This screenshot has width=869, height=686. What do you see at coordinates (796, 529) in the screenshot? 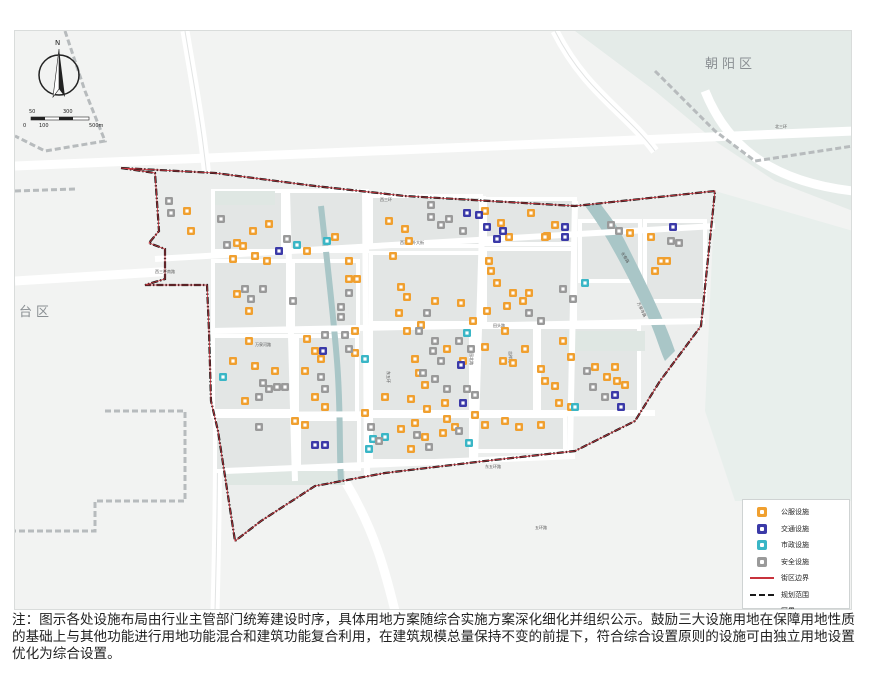
I see `legend-item-traffic: 交通设施` at bounding box center [796, 529].